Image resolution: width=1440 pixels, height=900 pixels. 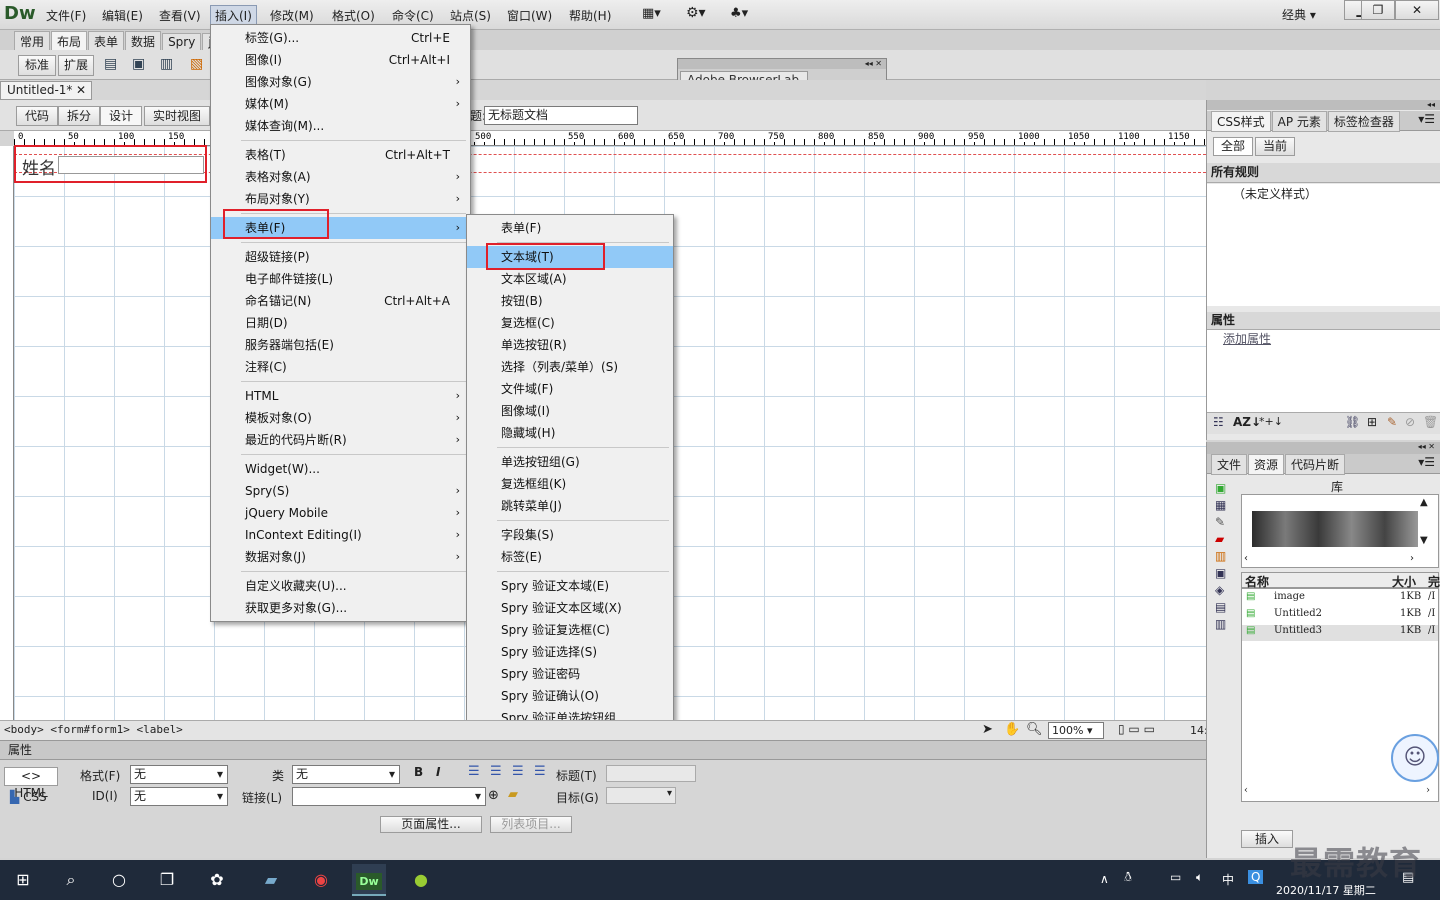 What do you see at coordinates (1428, 790) in the screenshot?
I see `scroll-right-icon: ›` at bounding box center [1428, 790].